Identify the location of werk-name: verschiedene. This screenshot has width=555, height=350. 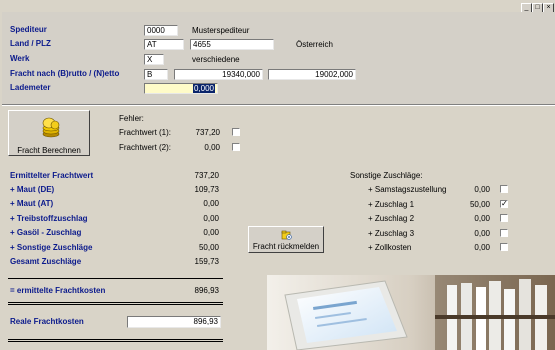
(216, 59).